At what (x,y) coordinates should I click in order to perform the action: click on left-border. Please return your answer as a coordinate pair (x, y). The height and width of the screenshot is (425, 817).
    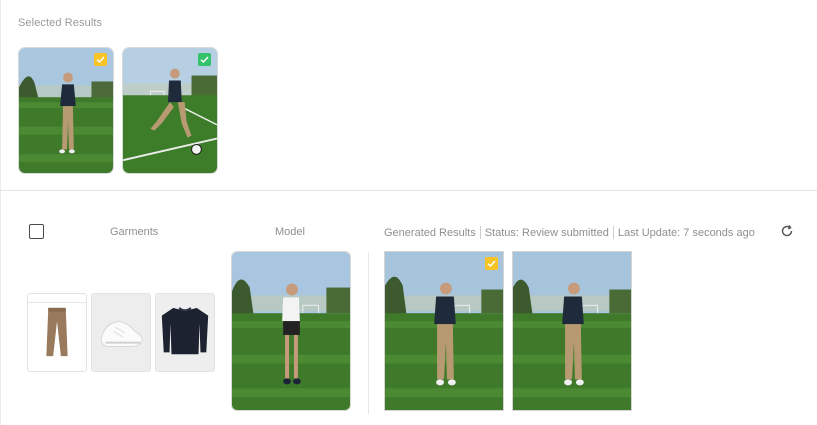
    Looking at the image, I should click on (0, 212).